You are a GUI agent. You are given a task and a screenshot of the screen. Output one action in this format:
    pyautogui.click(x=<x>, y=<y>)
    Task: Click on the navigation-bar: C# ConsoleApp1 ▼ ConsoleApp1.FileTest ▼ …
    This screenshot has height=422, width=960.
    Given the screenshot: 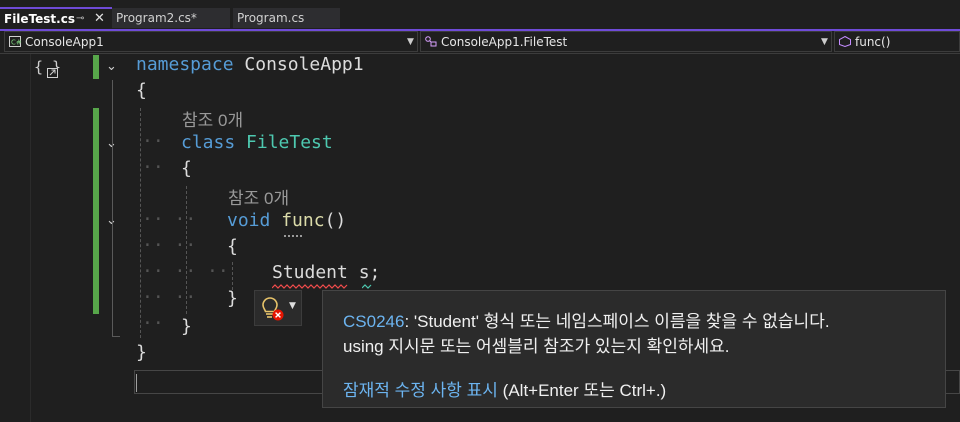 What is the action you would take?
    pyautogui.click(x=480, y=42)
    